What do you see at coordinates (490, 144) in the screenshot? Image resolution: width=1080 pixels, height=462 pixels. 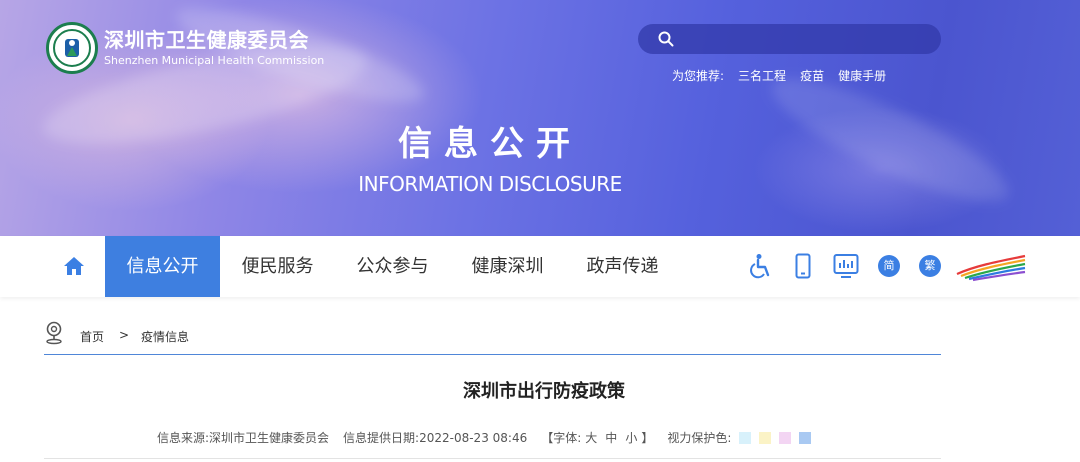 I see `hero-title: 信息公开` at bounding box center [490, 144].